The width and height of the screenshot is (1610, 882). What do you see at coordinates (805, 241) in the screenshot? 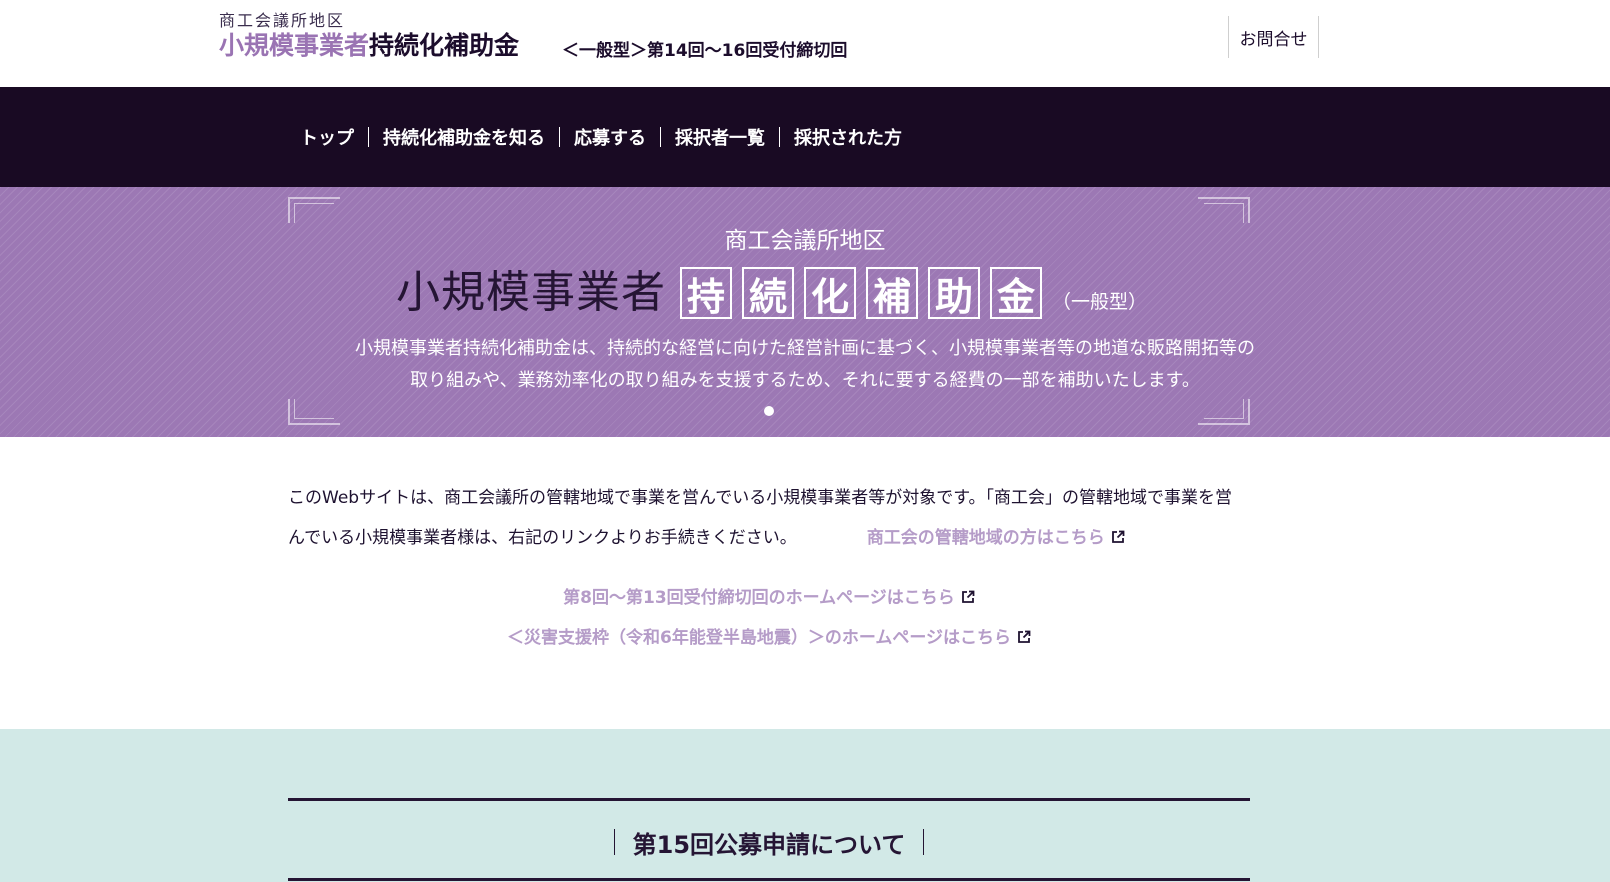
I see `hero-subtitle: 商工会議所地区` at bounding box center [805, 241].